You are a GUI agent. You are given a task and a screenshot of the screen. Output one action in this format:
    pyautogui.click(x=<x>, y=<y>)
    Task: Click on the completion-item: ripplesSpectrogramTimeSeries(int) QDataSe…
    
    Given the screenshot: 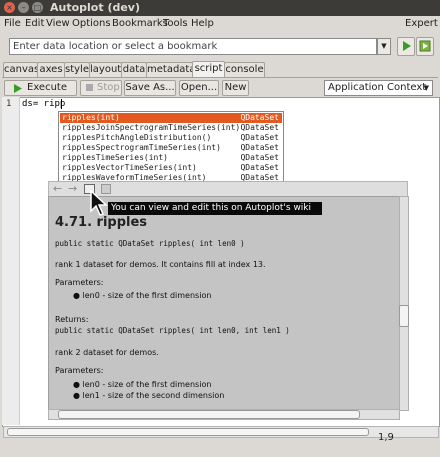 What is the action you would take?
    pyautogui.click(x=171, y=148)
    